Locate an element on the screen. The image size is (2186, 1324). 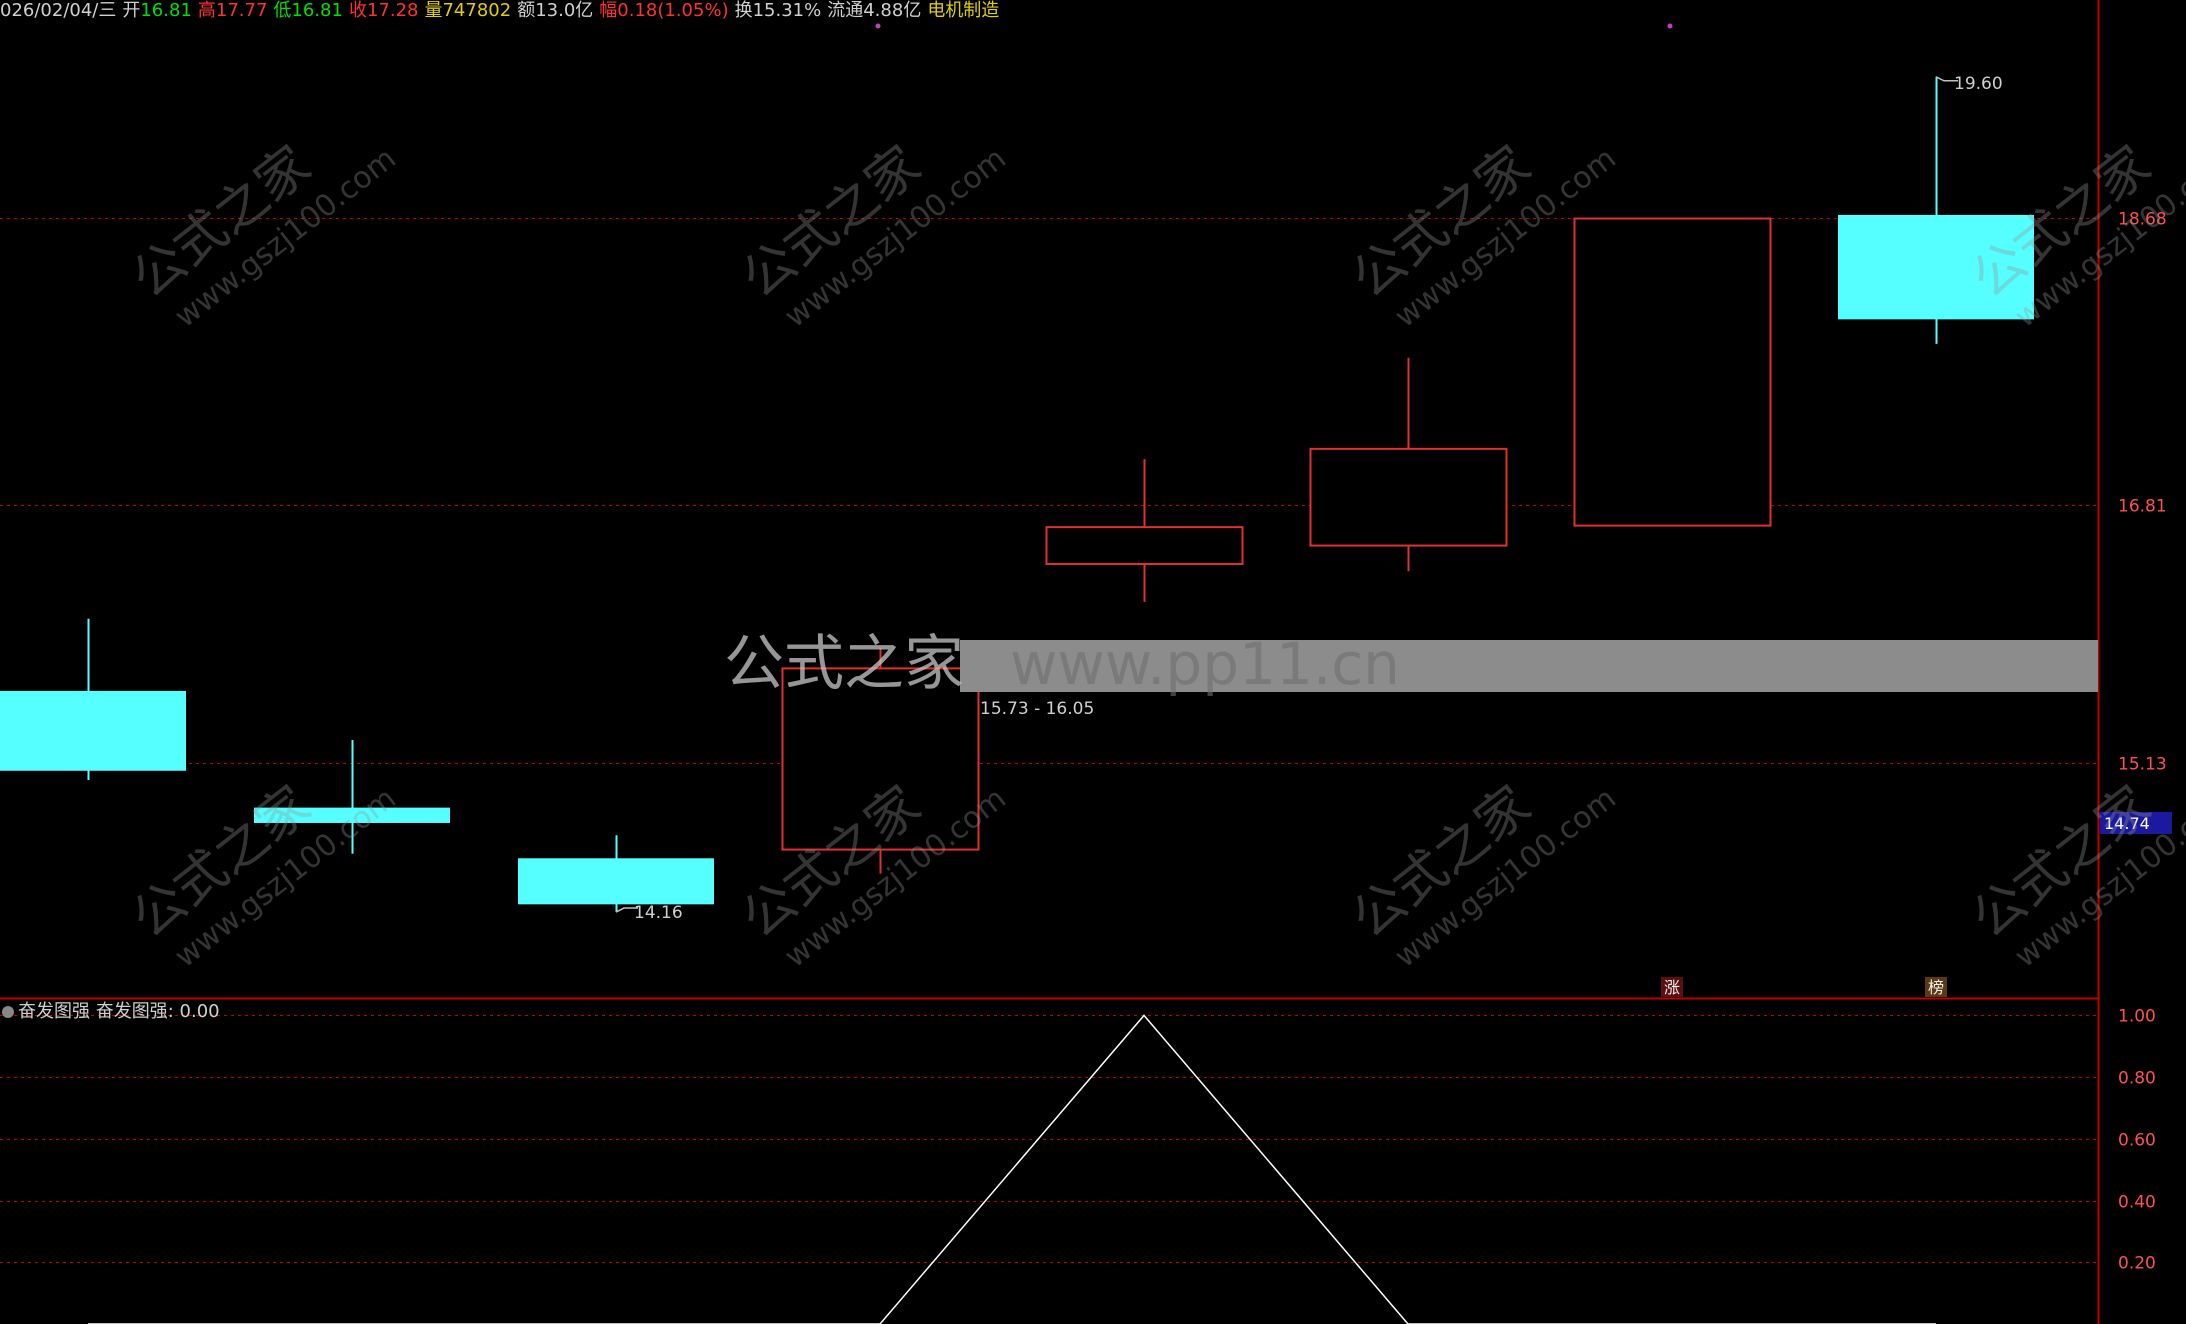
signal-marker-label: 榜 is located at coordinates (1936, 987).